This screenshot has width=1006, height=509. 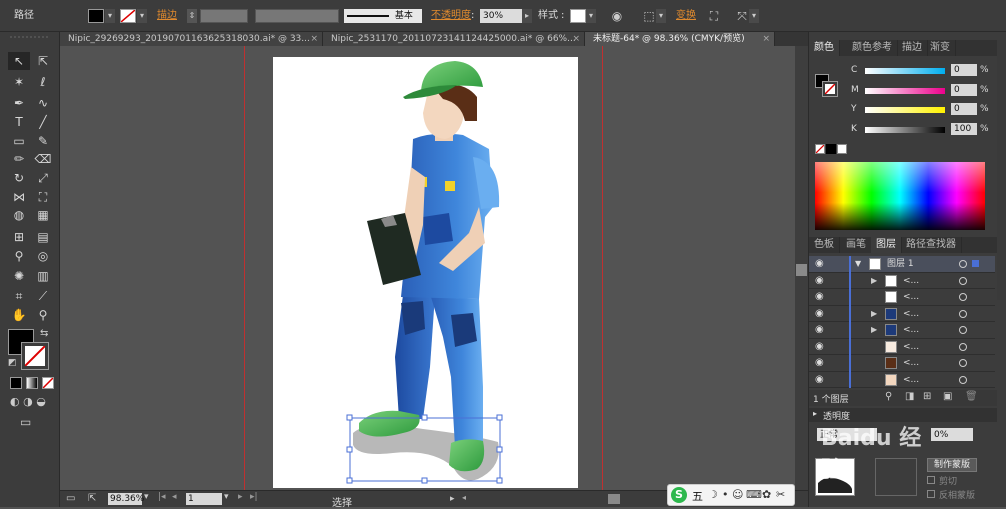 What do you see at coordinates (830, 89) in the screenshot?
I see `stroke-color-chip` at bounding box center [830, 89].